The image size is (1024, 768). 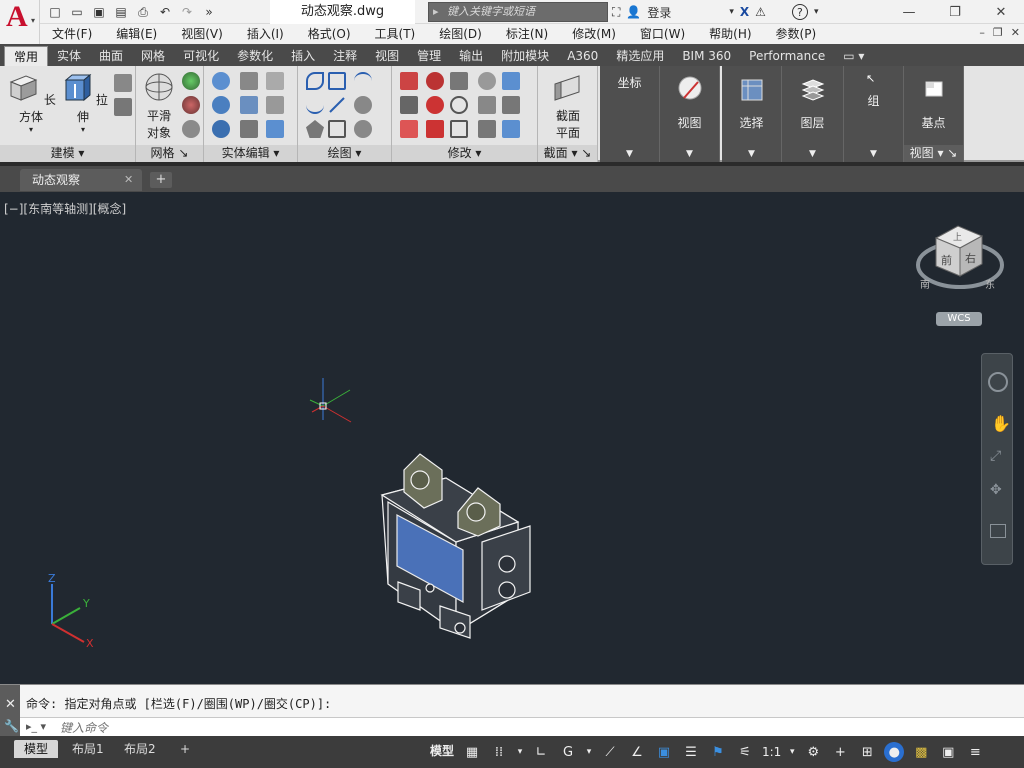 What do you see at coordinates (796, 34) in the screenshot?
I see `menu-parameters: 参数(P)` at bounding box center [796, 34].